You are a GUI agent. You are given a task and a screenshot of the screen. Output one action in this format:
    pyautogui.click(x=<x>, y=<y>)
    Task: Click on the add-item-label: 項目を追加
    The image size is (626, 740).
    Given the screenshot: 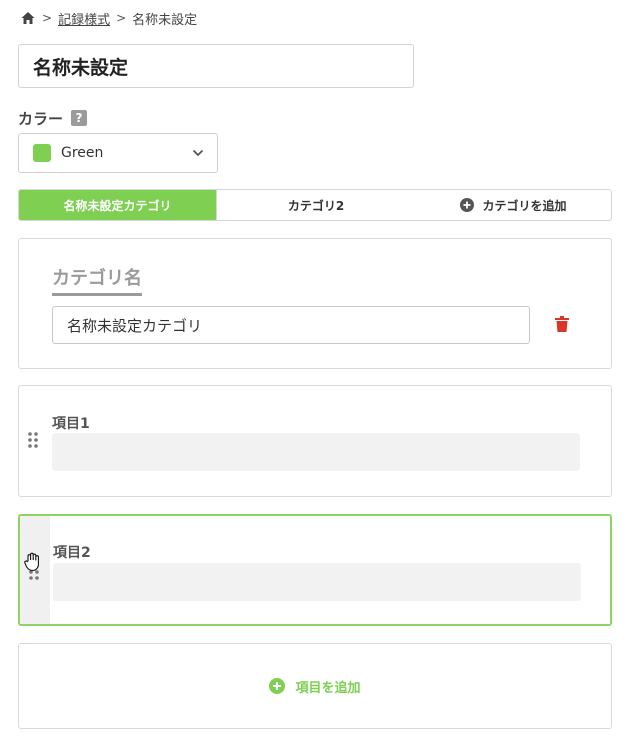 What is the action you would take?
    pyautogui.click(x=328, y=688)
    